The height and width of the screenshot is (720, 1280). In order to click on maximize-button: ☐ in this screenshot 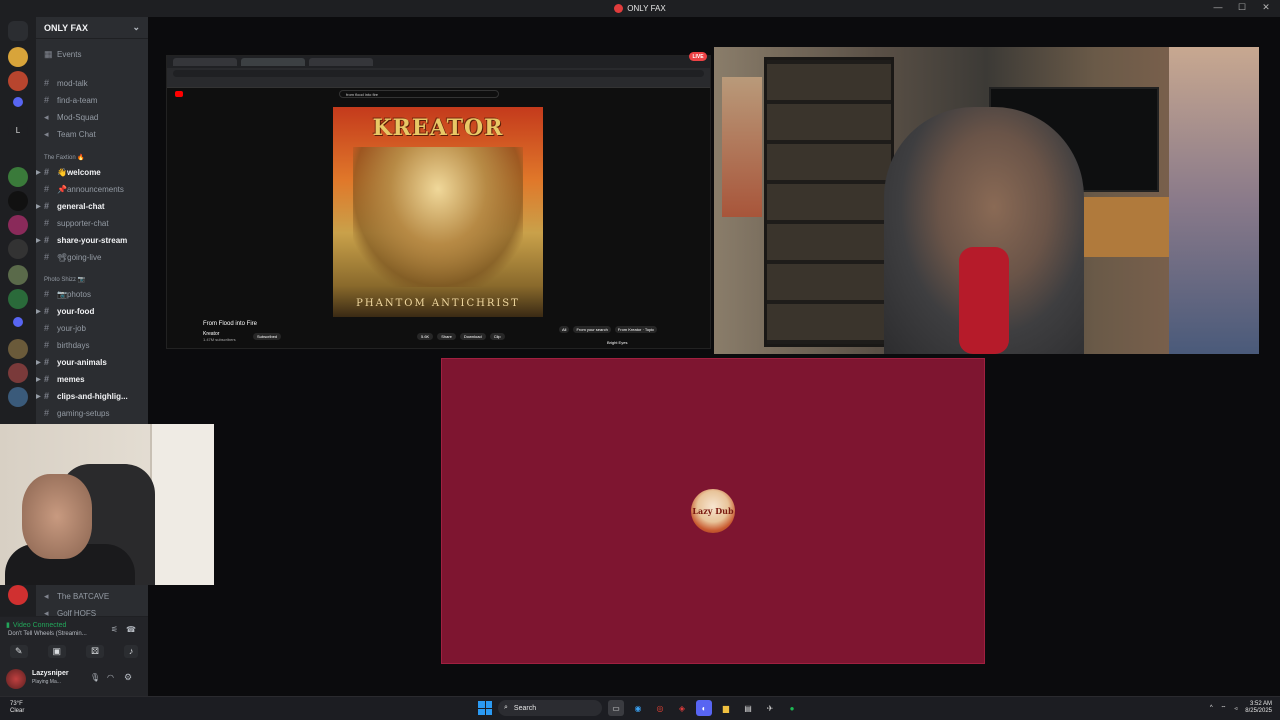, I will do `click(1242, 7)`.